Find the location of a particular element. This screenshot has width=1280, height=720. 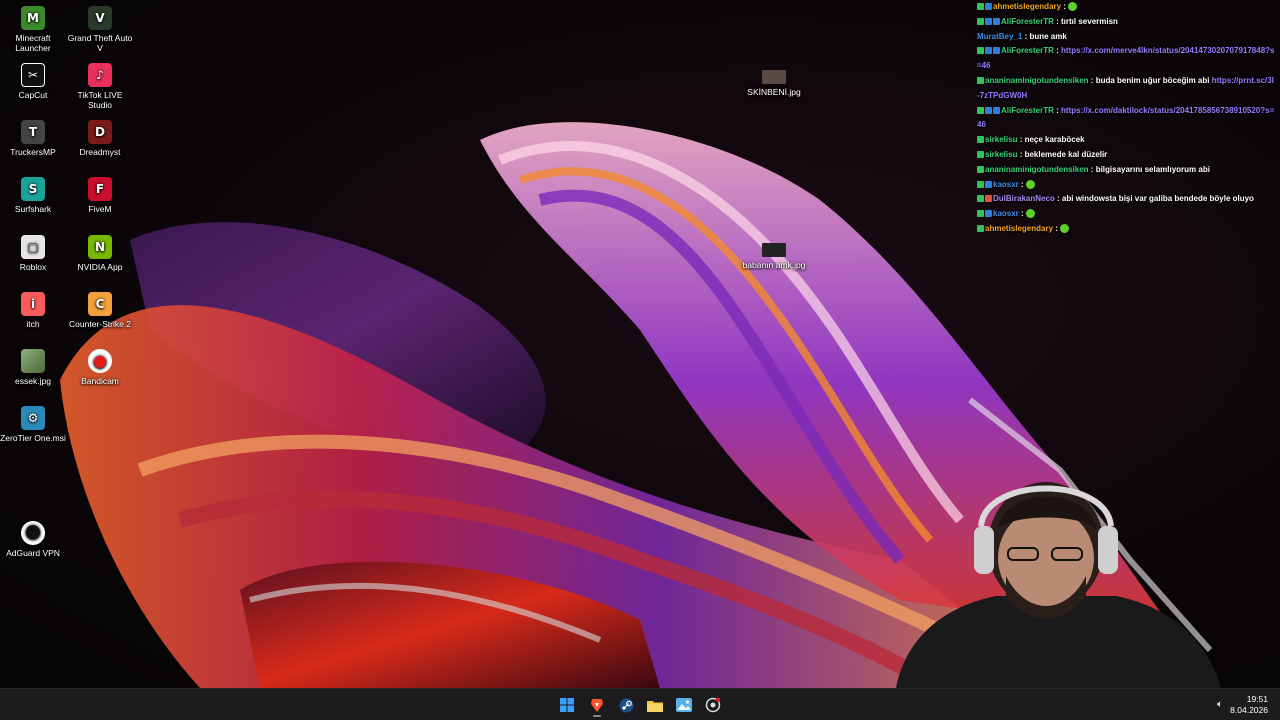

desktop-icon-label: NVIDIA App is located at coordinates (100, 267).